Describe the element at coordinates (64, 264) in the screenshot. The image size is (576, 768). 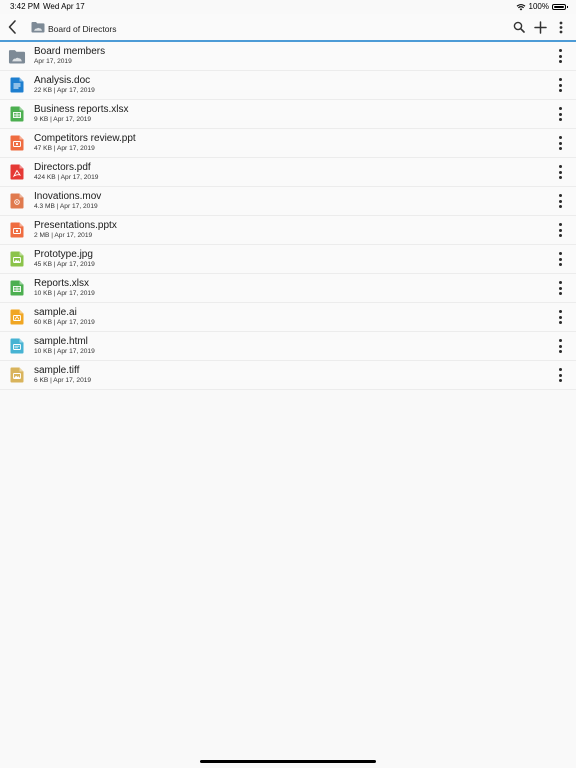
I see `file-meta: 45 KB | Apr 17, 2019` at that location.